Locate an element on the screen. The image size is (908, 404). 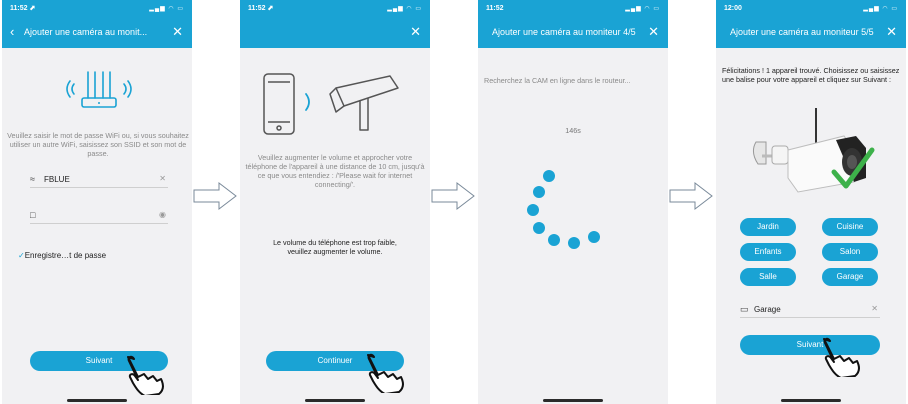
nav-bar: Ajouter une caméra au moniteur 4/5 ✕ is located at coordinates (573, 33).